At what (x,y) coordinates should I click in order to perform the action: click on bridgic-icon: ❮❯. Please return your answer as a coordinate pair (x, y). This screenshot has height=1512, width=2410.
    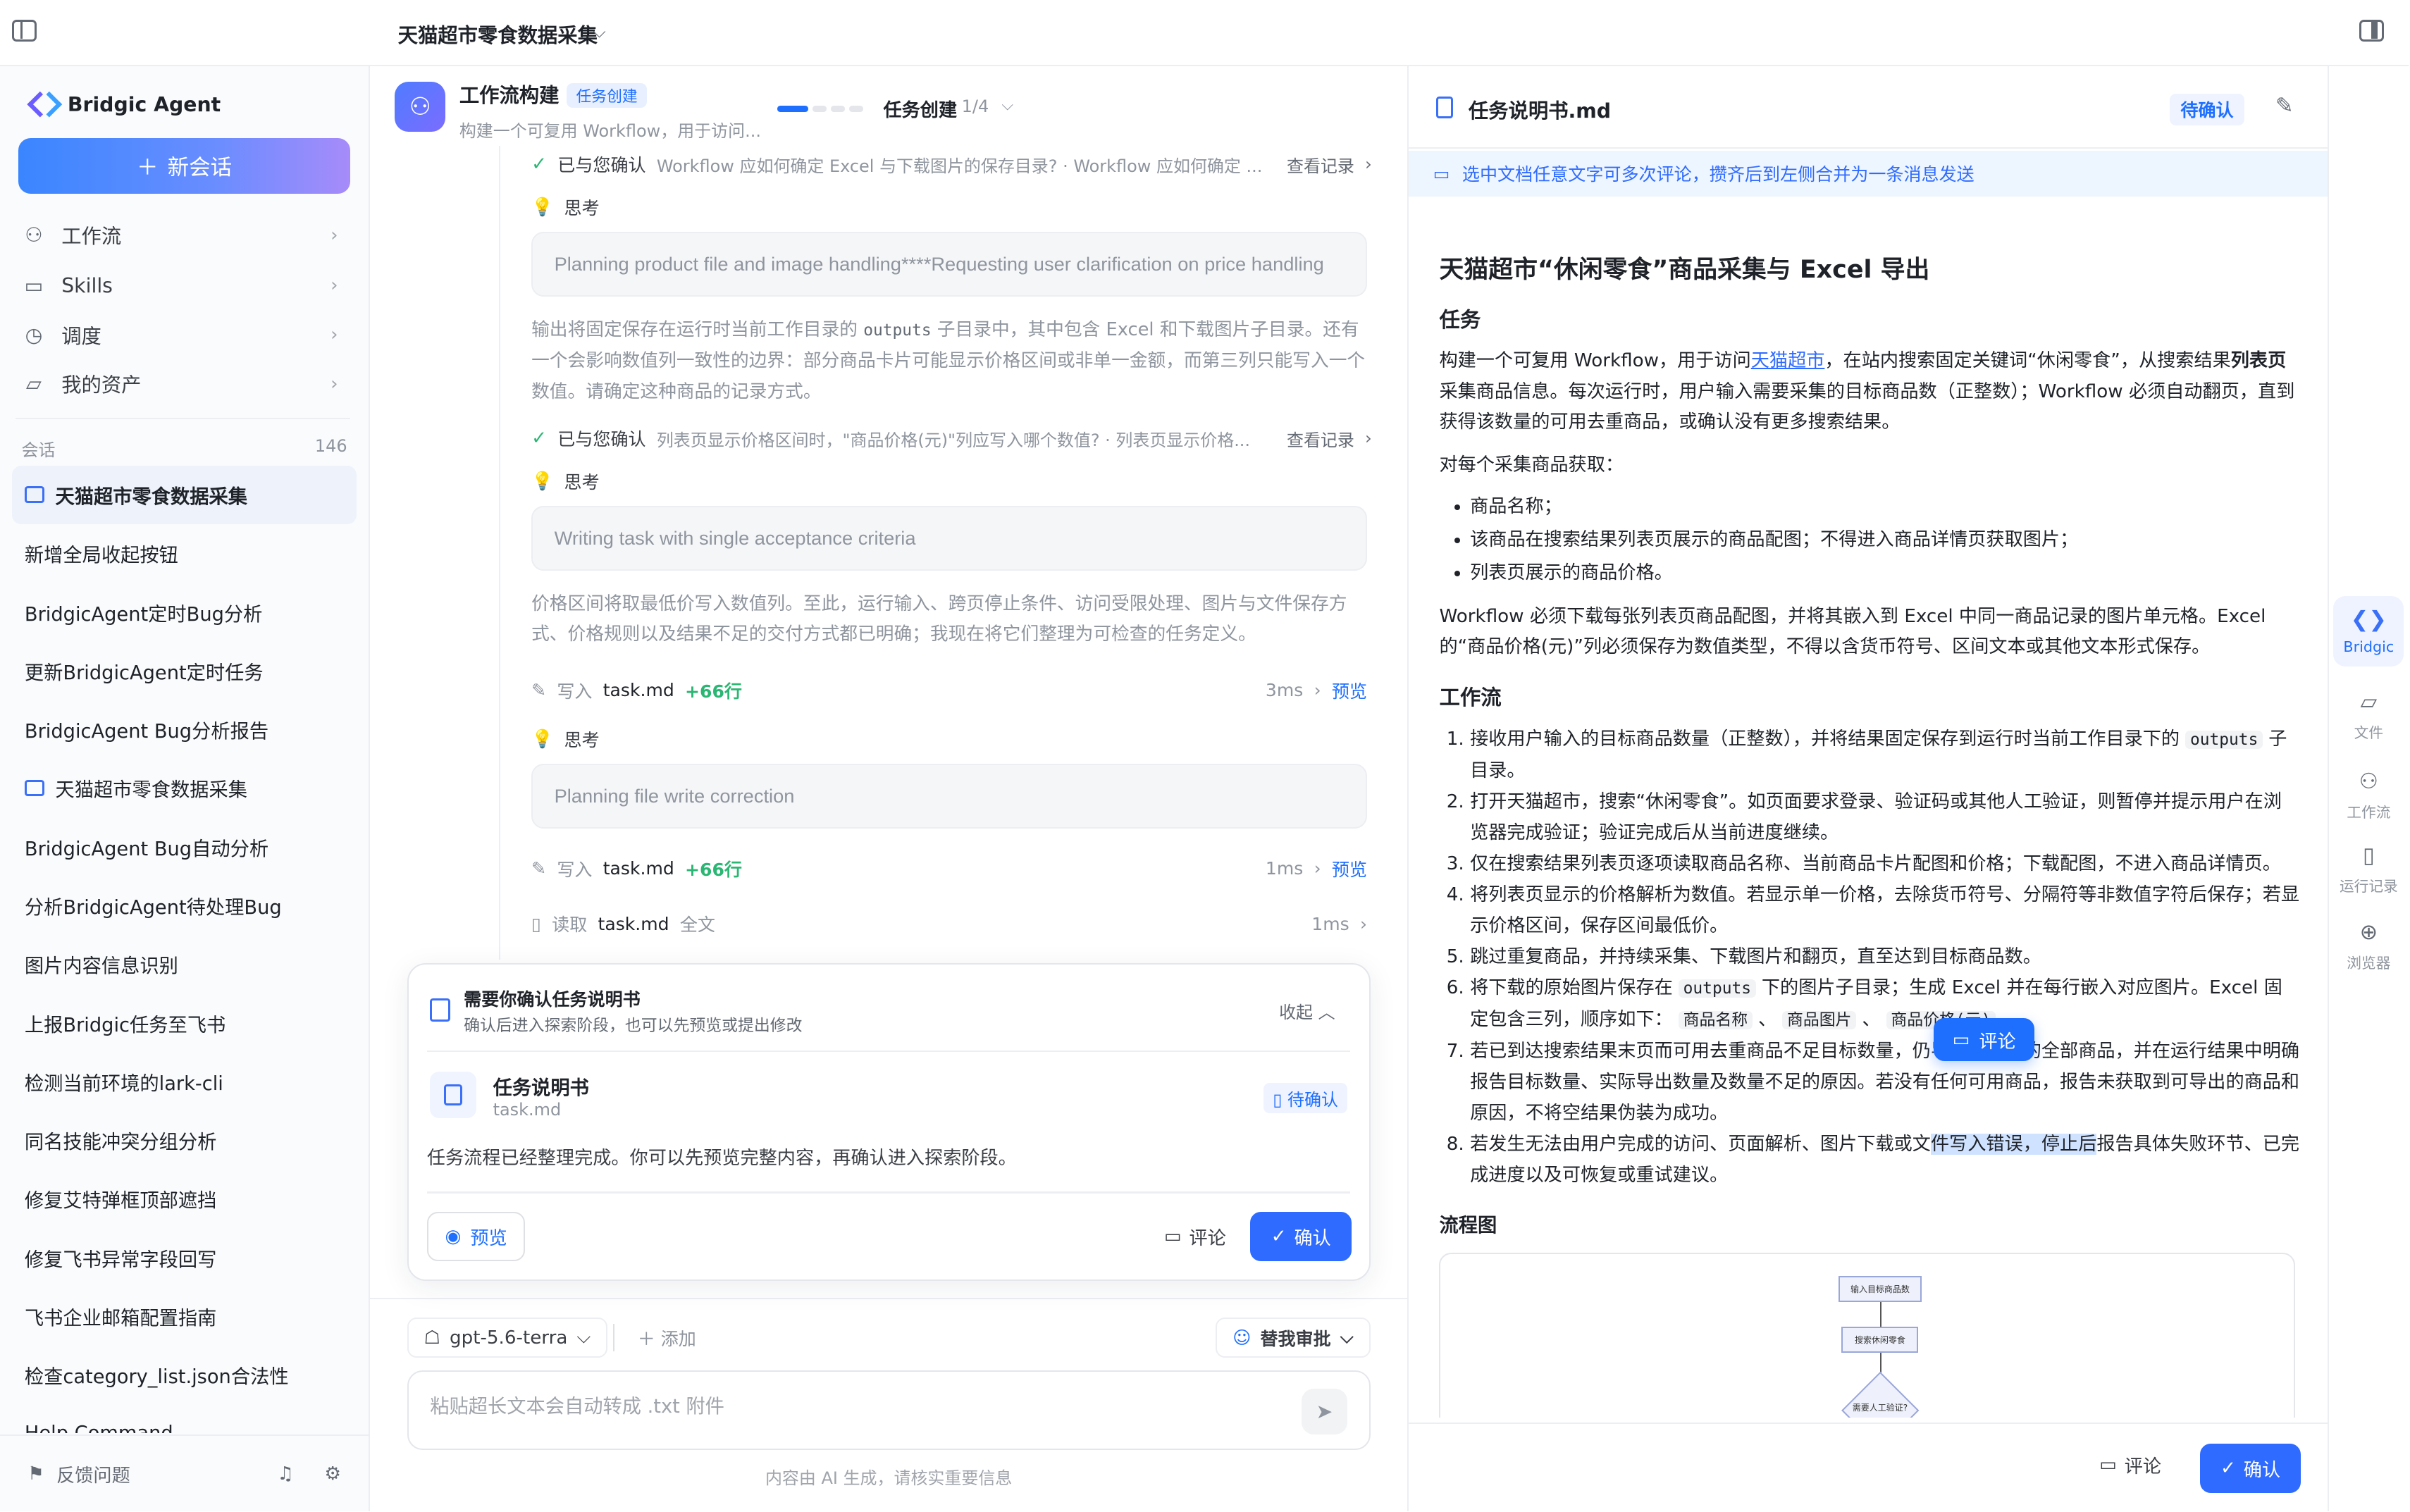
    Looking at the image, I should click on (2369, 620).